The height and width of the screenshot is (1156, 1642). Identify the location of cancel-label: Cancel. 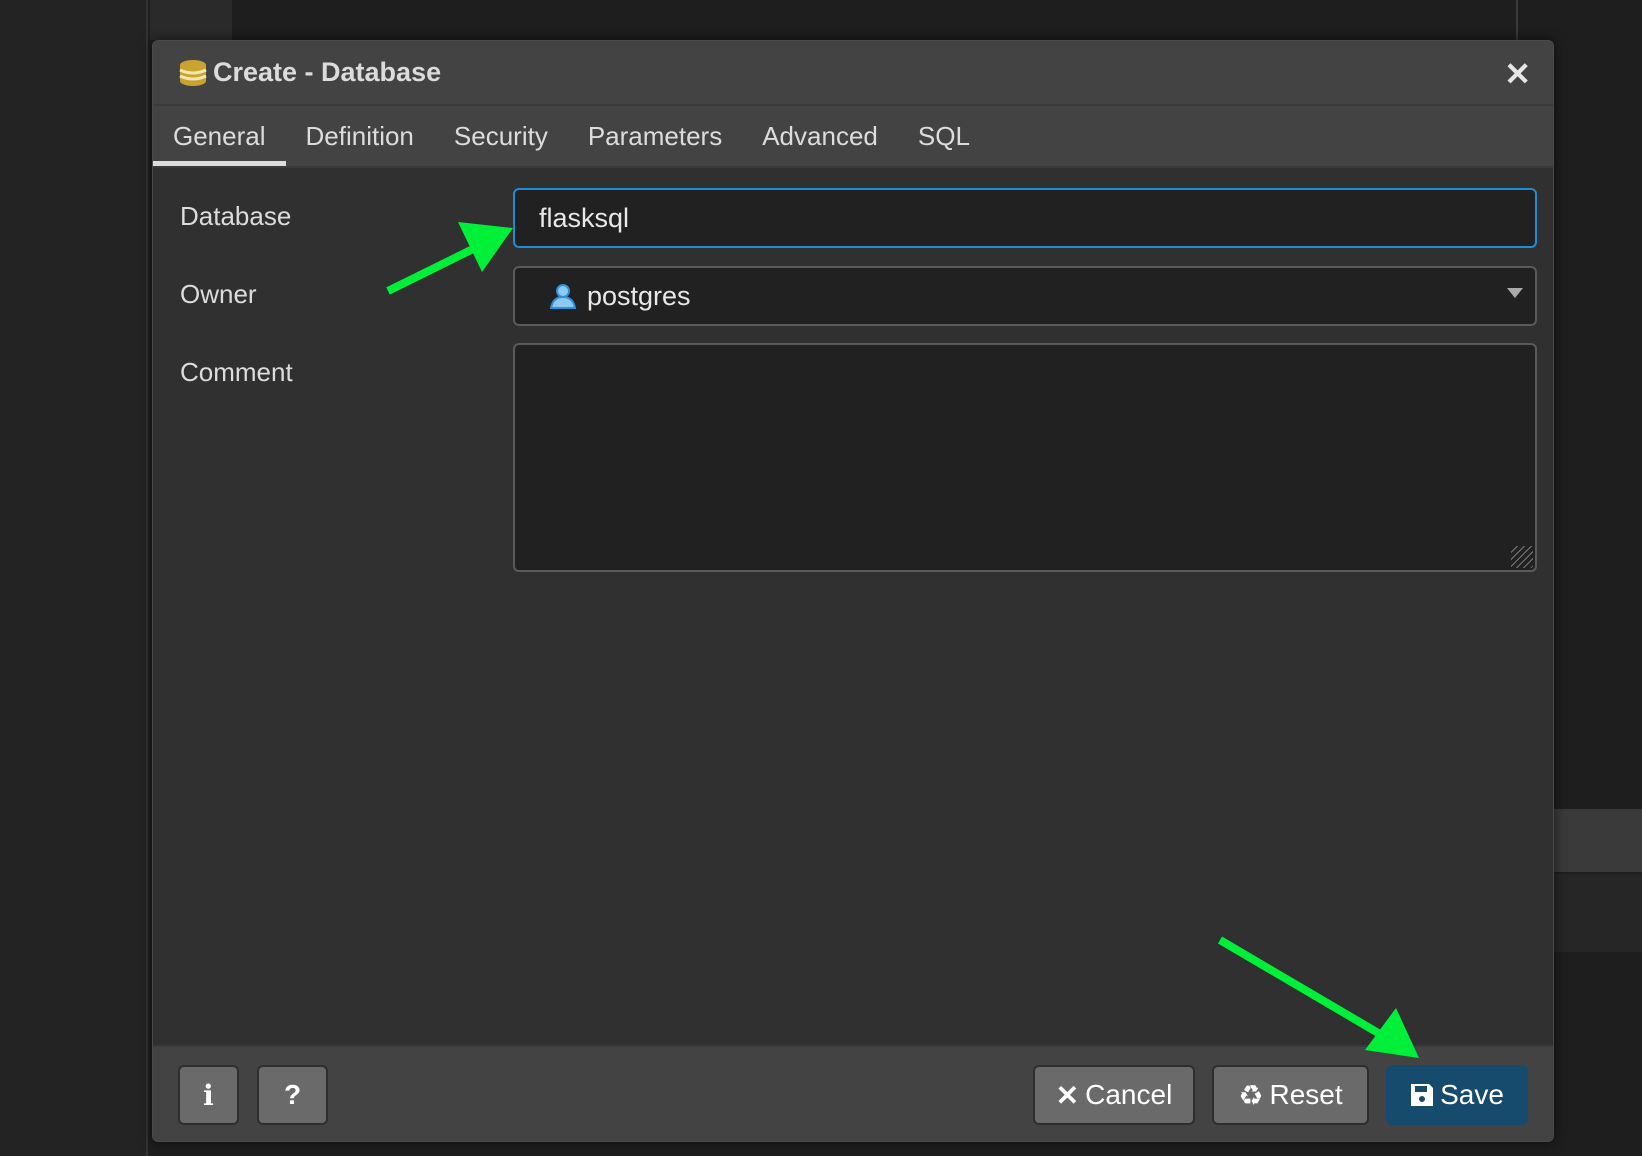
(1129, 1094).